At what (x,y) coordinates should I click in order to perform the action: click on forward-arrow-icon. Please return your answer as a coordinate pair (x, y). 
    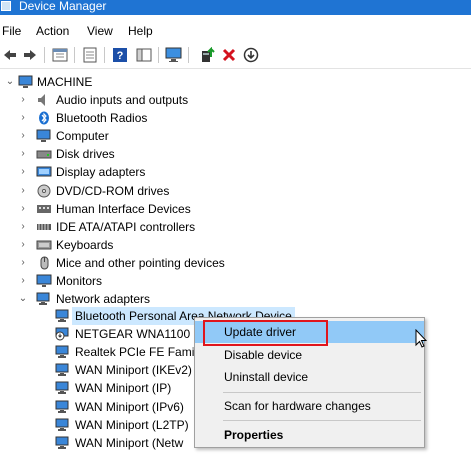
    Looking at the image, I should click on (30, 55).